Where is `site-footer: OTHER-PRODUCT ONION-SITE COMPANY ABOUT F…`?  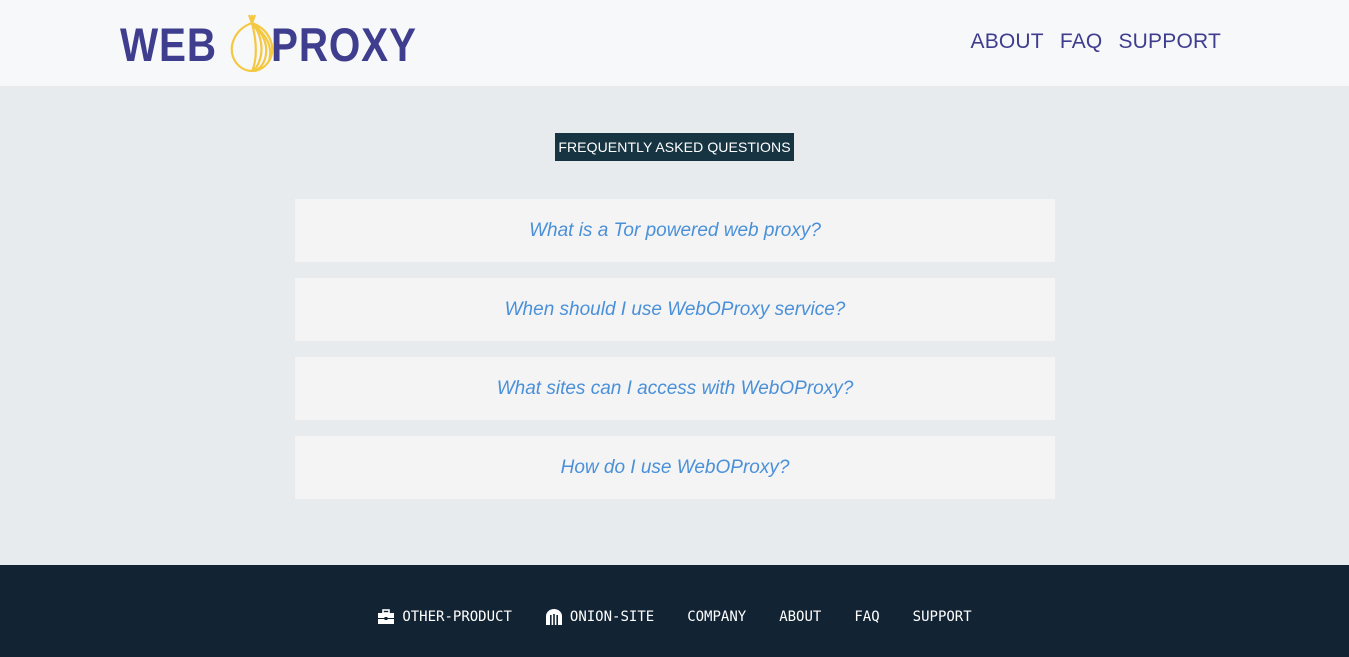 site-footer: OTHER-PRODUCT ONION-SITE COMPANY ABOUT F… is located at coordinates (674, 611).